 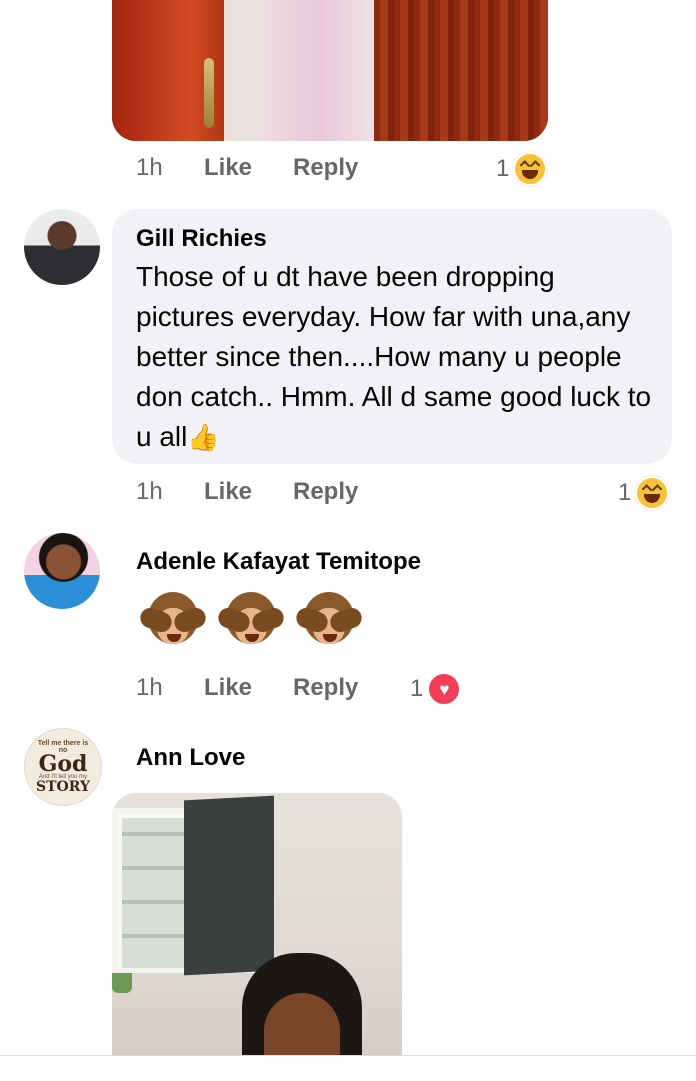 What do you see at coordinates (190, 758) in the screenshot?
I see `comment-author: Ann Love` at bounding box center [190, 758].